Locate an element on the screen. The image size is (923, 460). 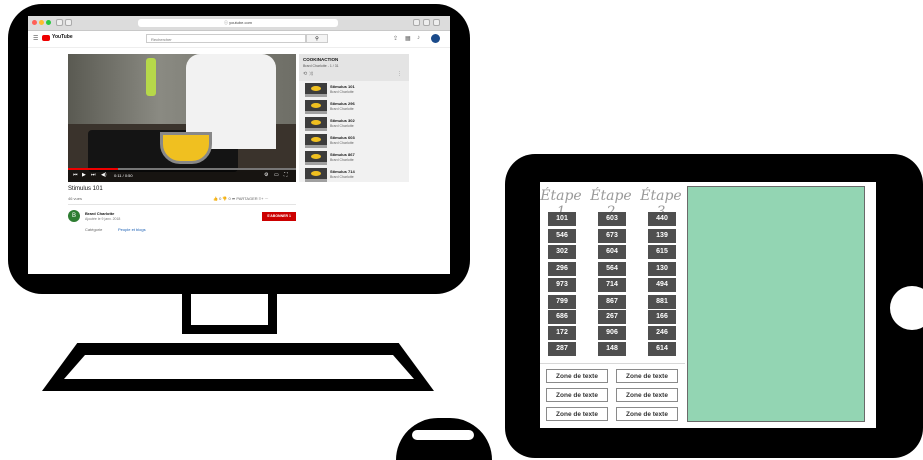
playlist-item-title: Stimulus 101 is located at coordinates (342, 86).